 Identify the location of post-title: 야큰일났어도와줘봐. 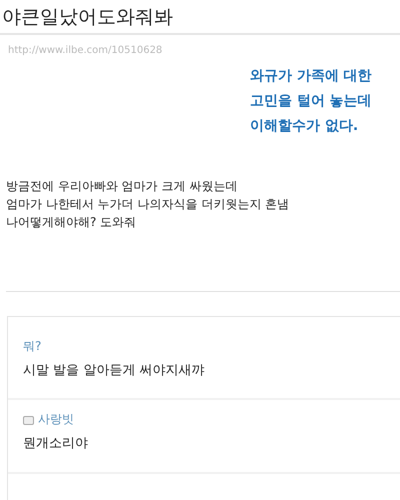
(200, 17).